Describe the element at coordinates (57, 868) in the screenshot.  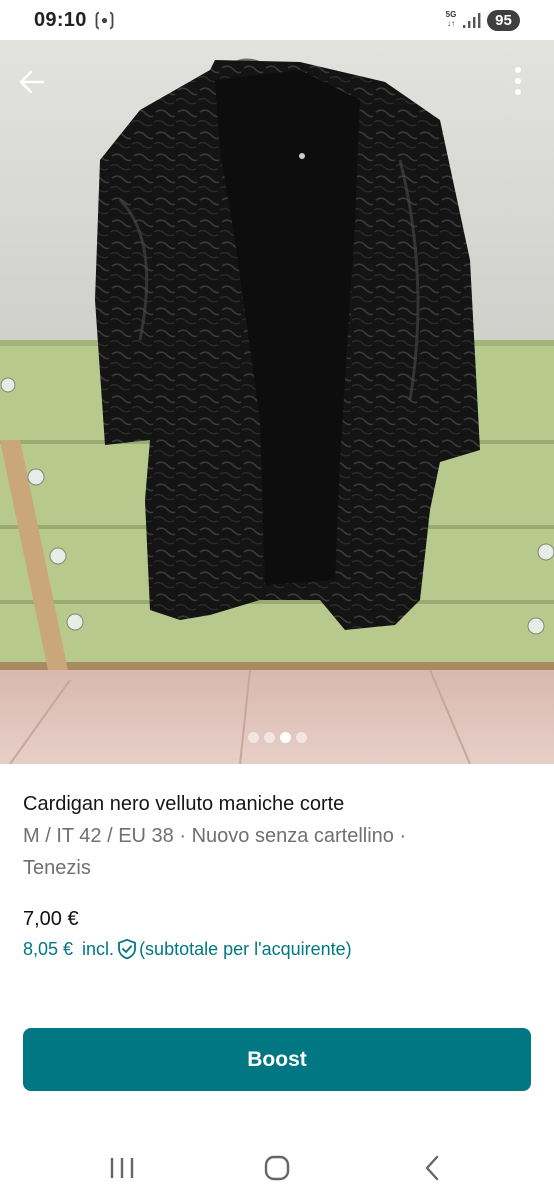
I see `item-brand-link: Tenezis` at that location.